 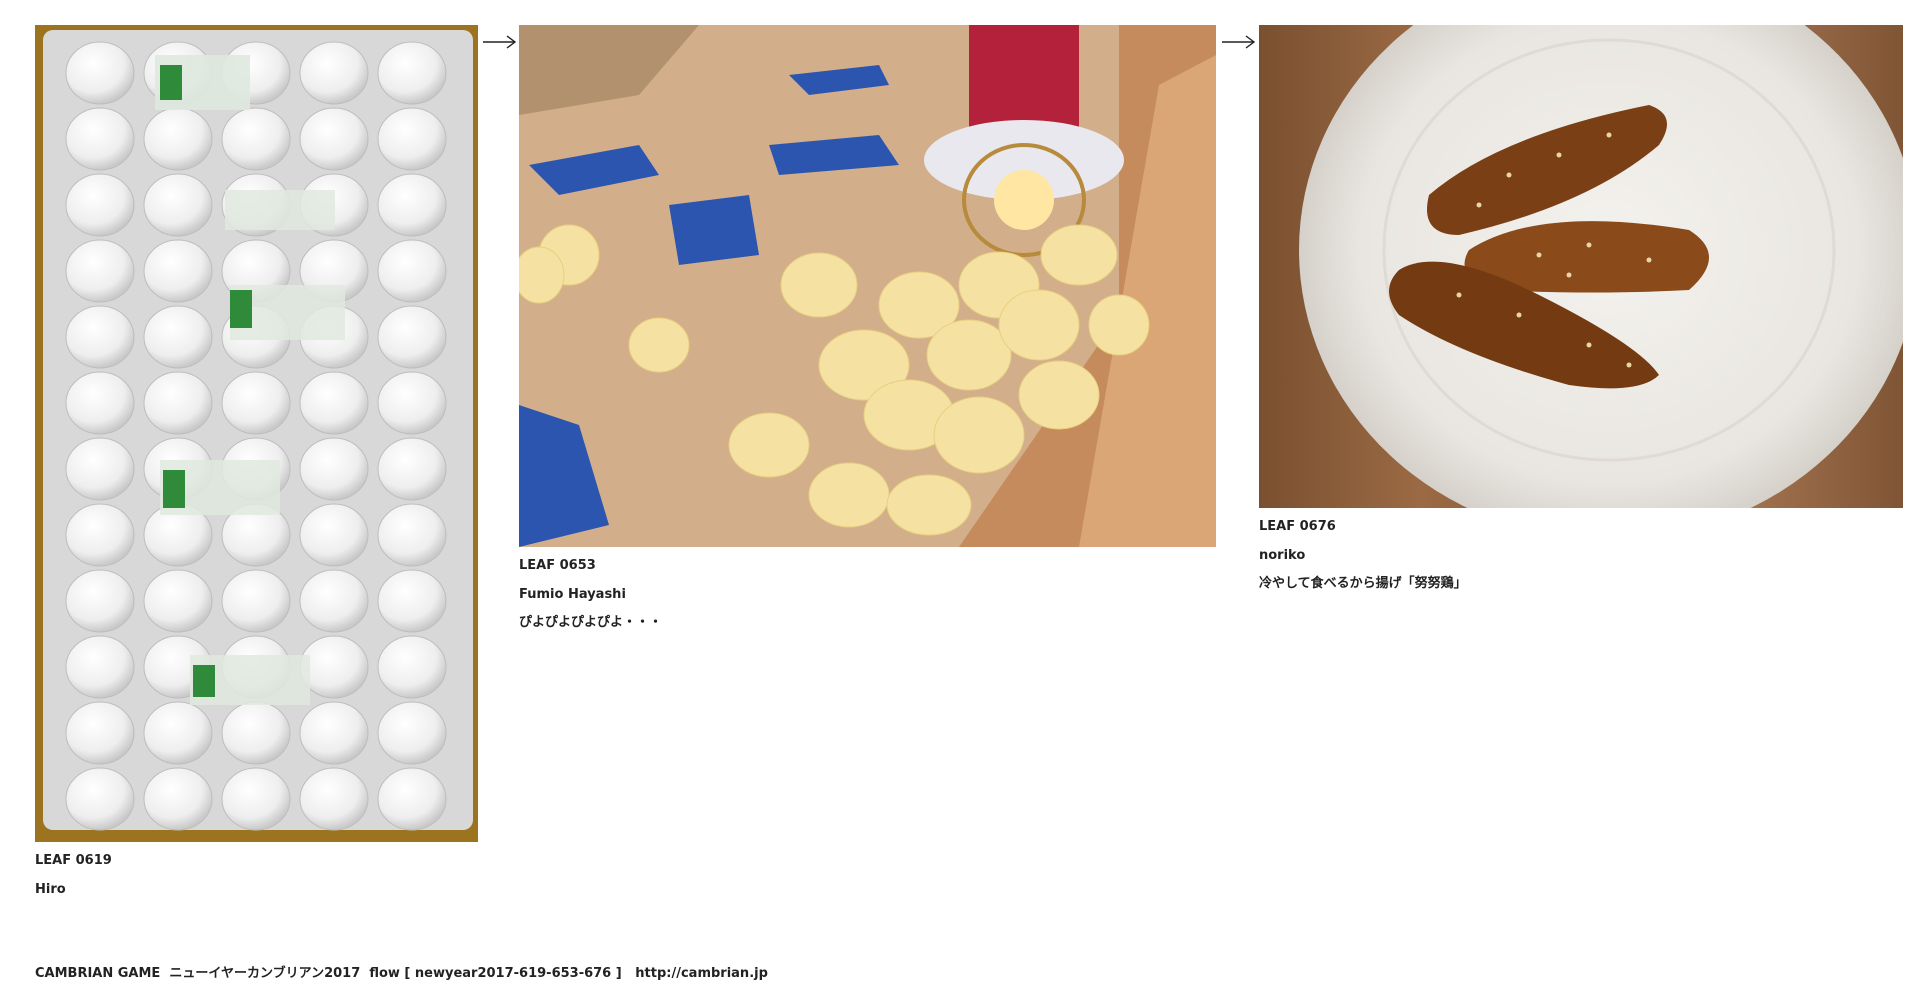 What do you see at coordinates (265, 973) in the screenshot?
I see `footer-title: ニューイヤーカンブリアン2017` at bounding box center [265, 973].